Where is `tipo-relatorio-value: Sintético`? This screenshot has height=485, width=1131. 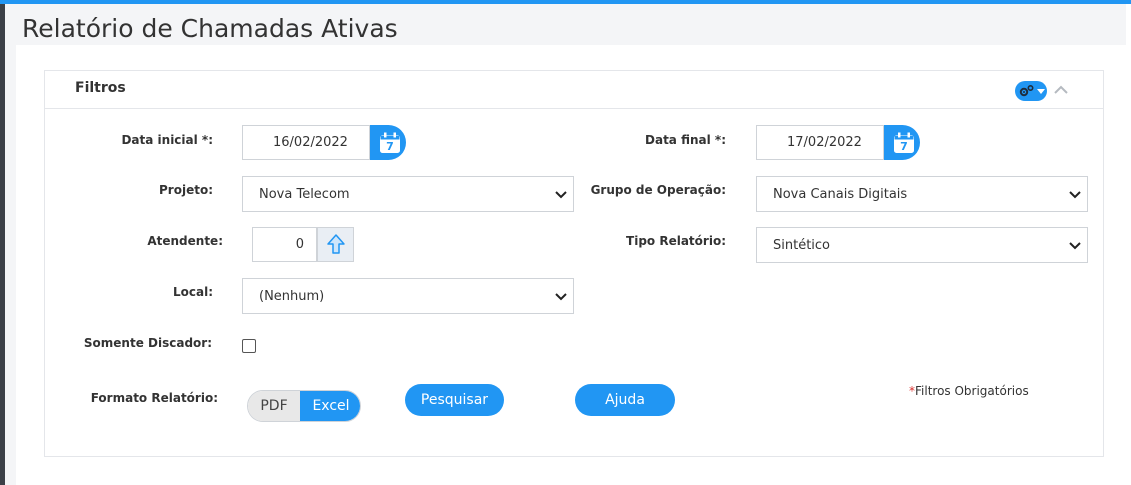 tipo-relatorio-value: Sintético is located at coordinates (802, 245).